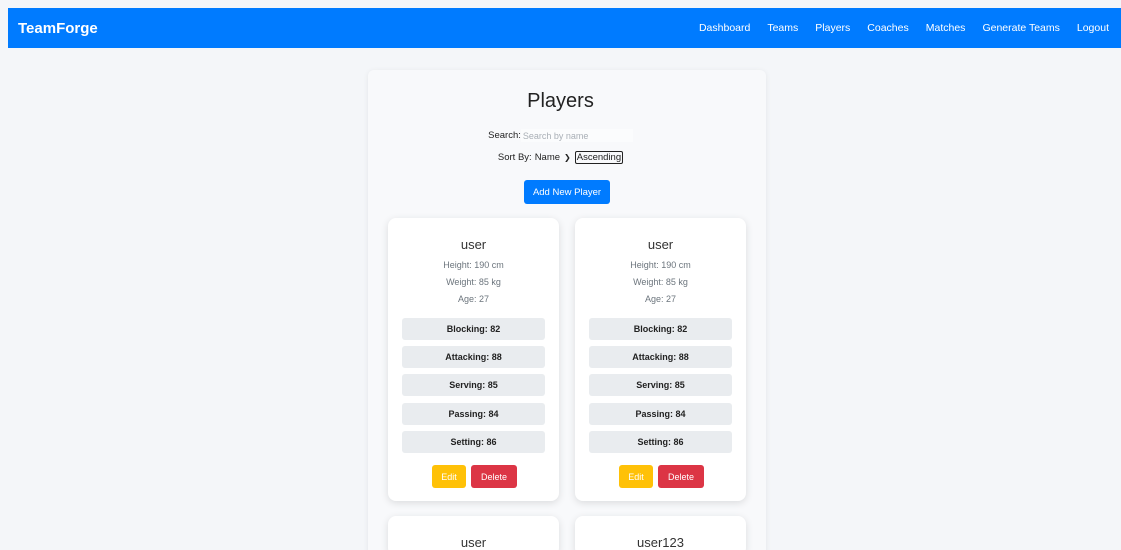  I want to click on brand-logo: TeamForge, so click(58, 28).